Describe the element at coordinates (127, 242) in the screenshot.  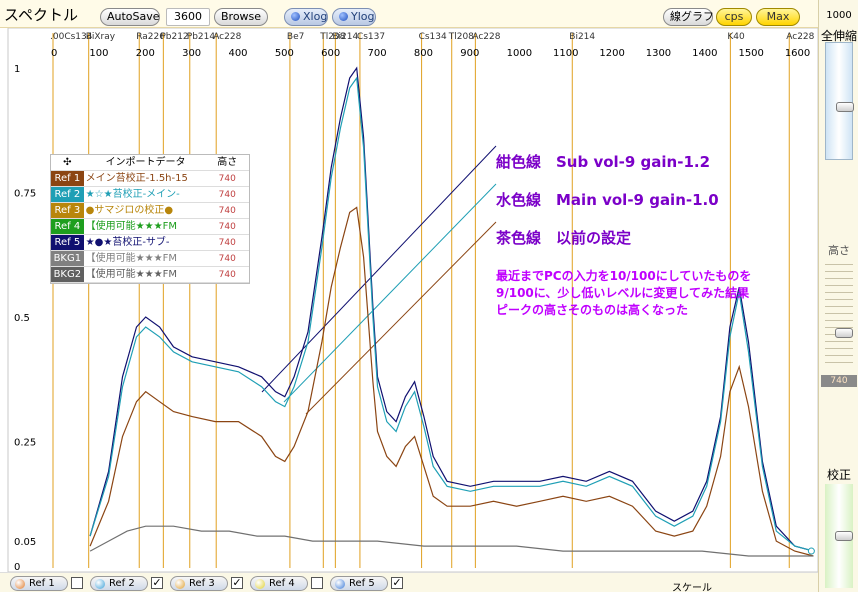
I see `ref-name: ★●★苔校正-サブ-` at that location.